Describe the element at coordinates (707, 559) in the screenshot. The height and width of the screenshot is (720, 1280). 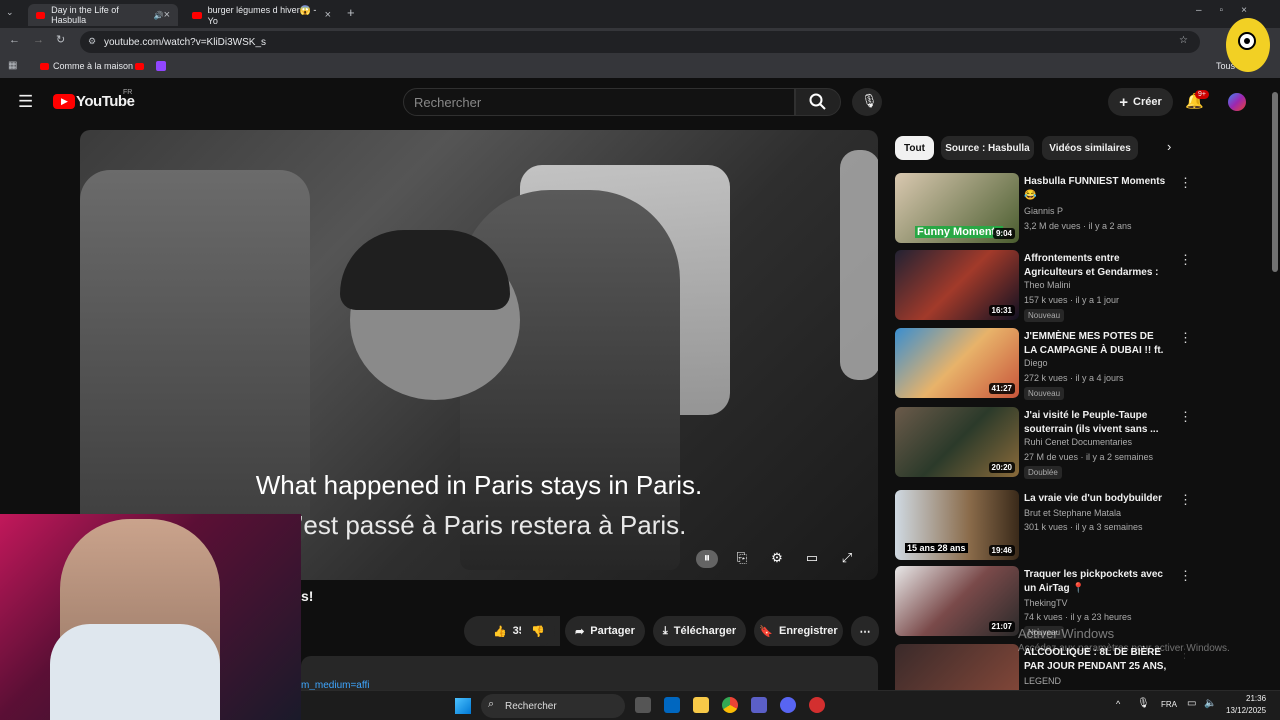
I see `autoplay-toggle: ⏸` at that location.